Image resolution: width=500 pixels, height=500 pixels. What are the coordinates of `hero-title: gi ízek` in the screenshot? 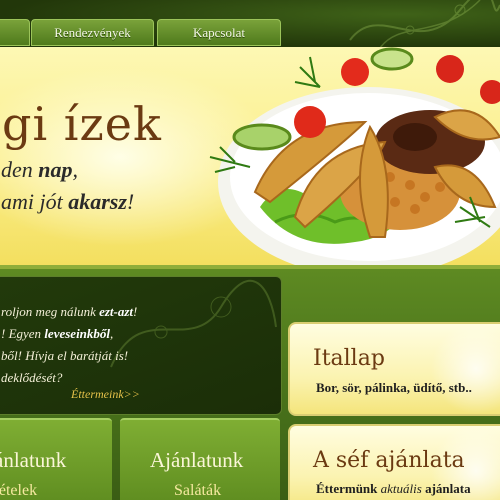 It's located at (82, 124).